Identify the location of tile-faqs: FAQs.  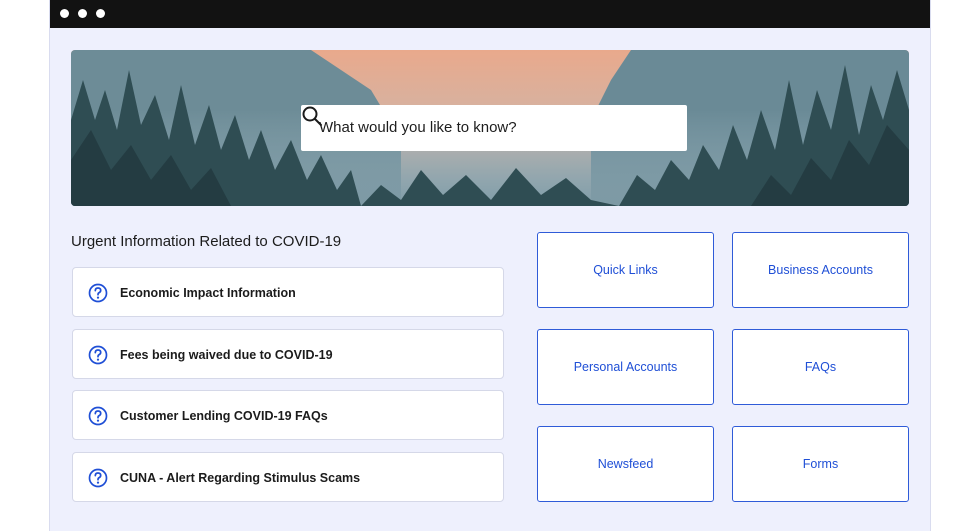
(820, 367).